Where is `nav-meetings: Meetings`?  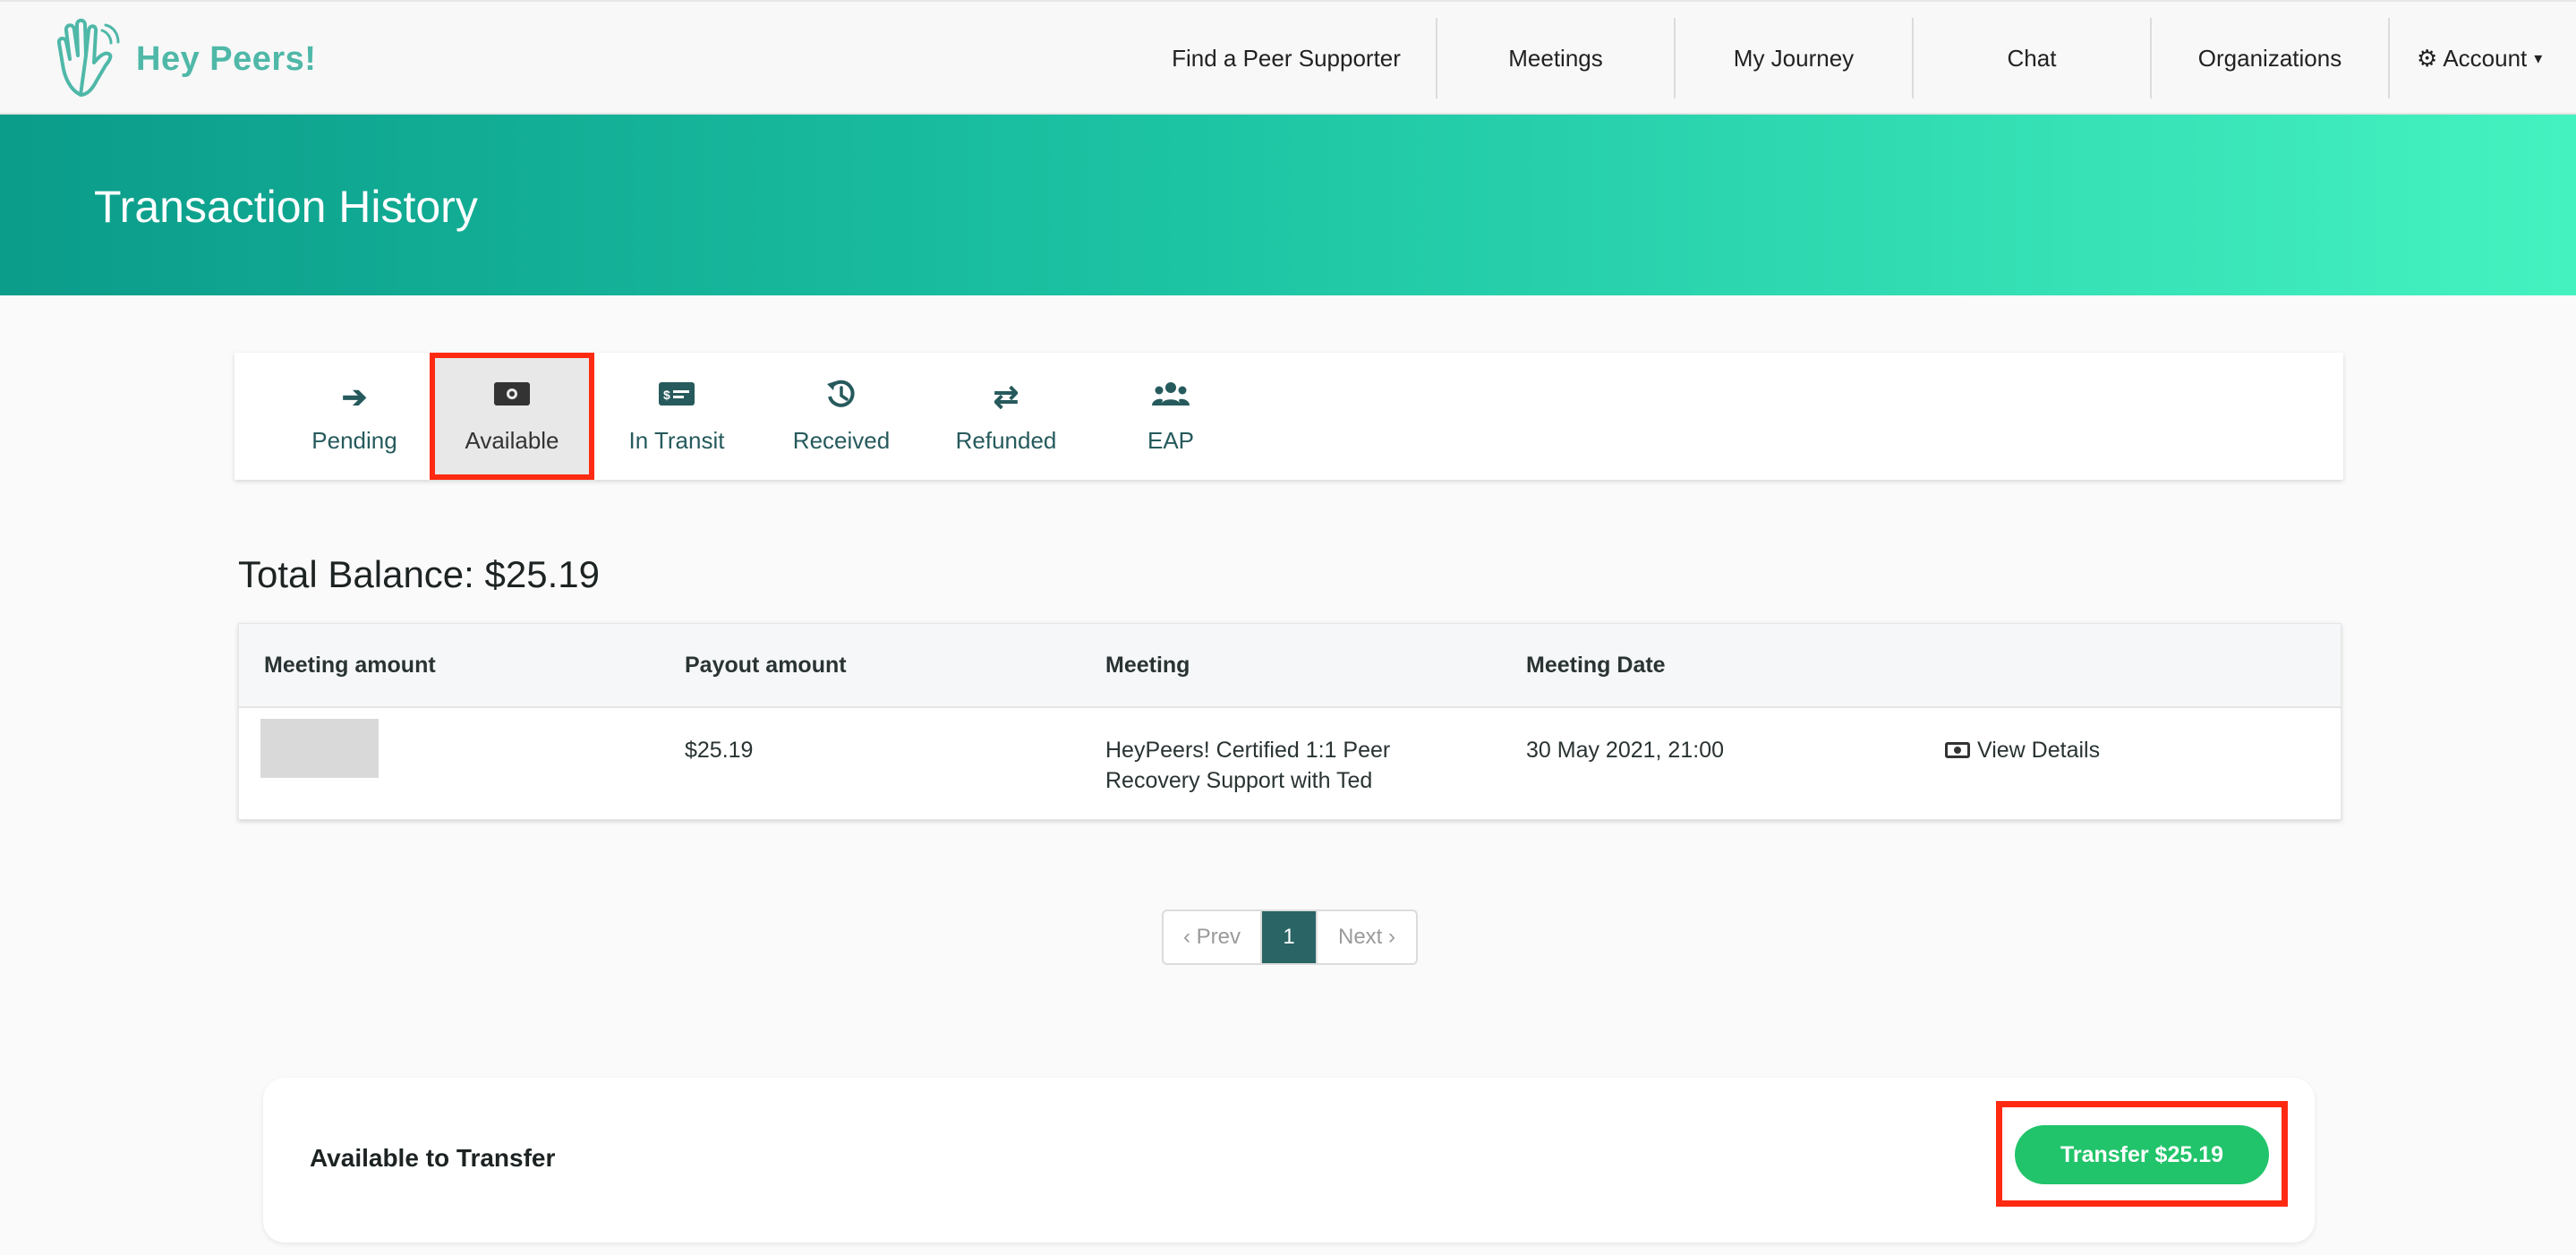 nav-meetings: Meetings is located at coordinates (1556, 58).